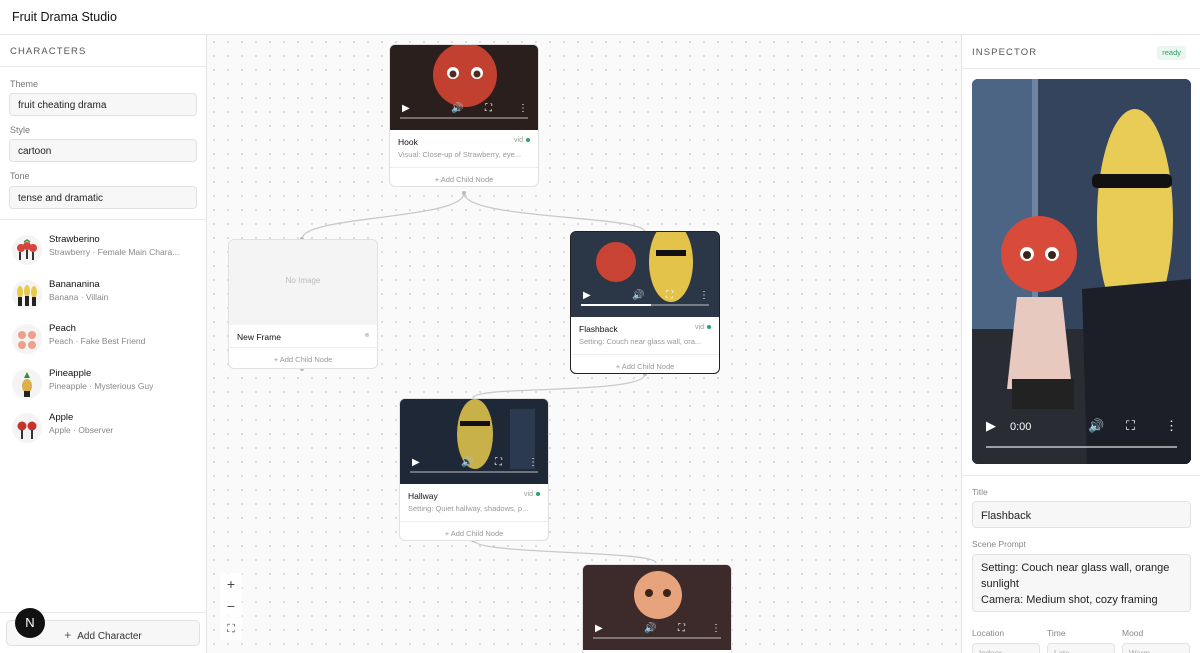 This screenshot has width=1200, height=653. What do you see at coordinates (564, 551) in the screenshot?
I see `edge-hallway-next` at bounding box center [564, 551].